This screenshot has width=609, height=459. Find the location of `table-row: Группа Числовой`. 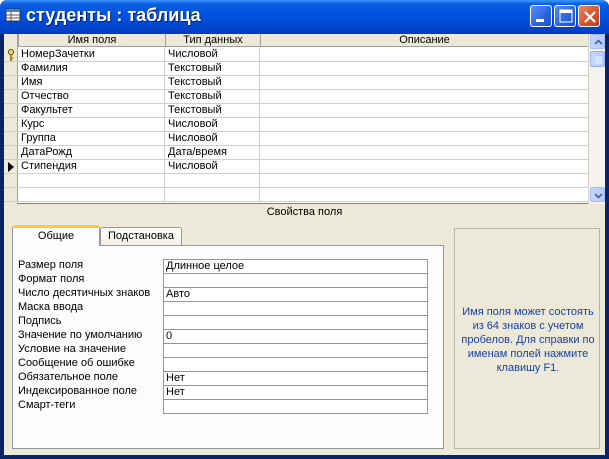

table-row: Группа Числовой is located at coordinates (296, 139).